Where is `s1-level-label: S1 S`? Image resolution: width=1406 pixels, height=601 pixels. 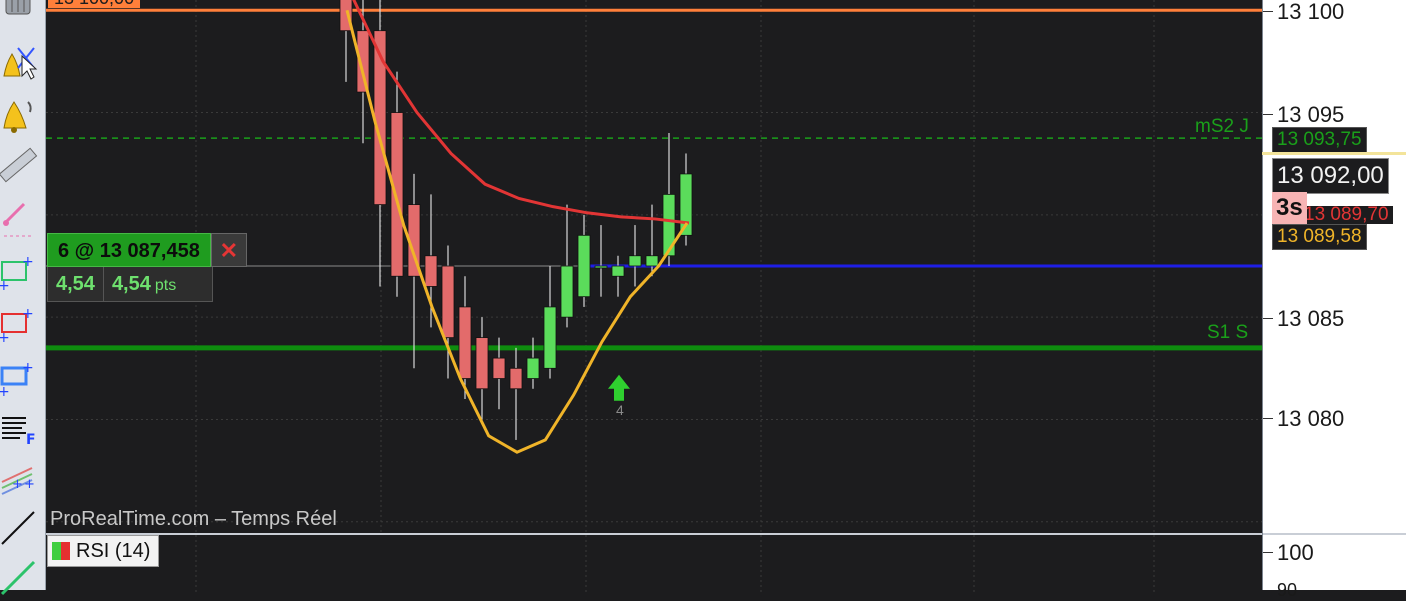 s1-level-label: S1 S is located at coordinates (1228, 332).